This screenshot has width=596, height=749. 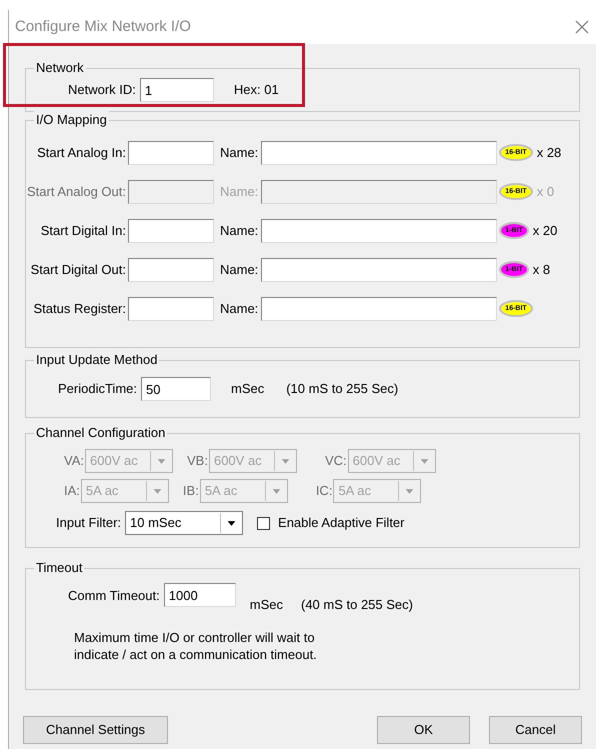 I want to click on text-field: 1, so click(x=177, y=90).